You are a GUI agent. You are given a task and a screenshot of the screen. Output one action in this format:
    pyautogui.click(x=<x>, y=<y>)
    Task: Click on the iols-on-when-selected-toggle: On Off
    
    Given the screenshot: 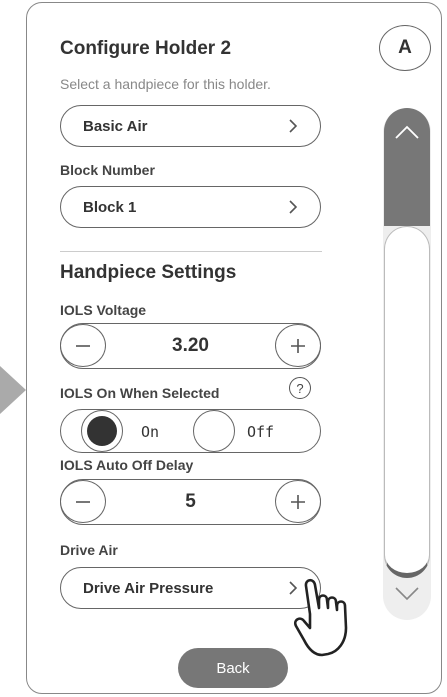 What is the action you would take?
    pyautogui.click(x=190, y=431)
    